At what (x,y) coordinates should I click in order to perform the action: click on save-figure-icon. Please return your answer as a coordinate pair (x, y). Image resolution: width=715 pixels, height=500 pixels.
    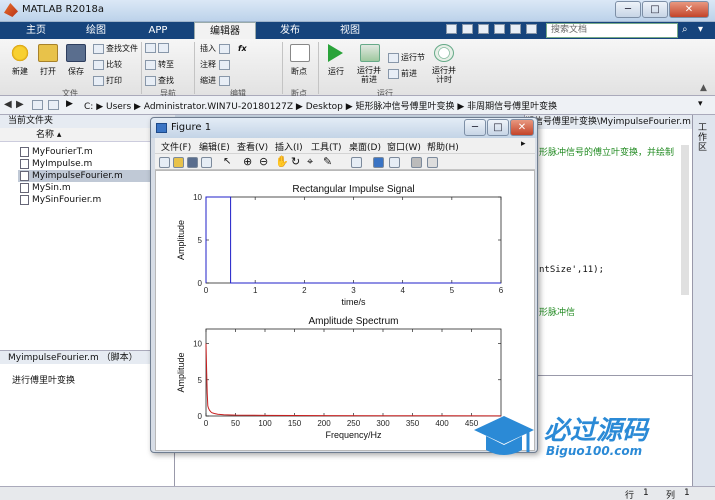
    Looking at the image, I should click on (192, 162).